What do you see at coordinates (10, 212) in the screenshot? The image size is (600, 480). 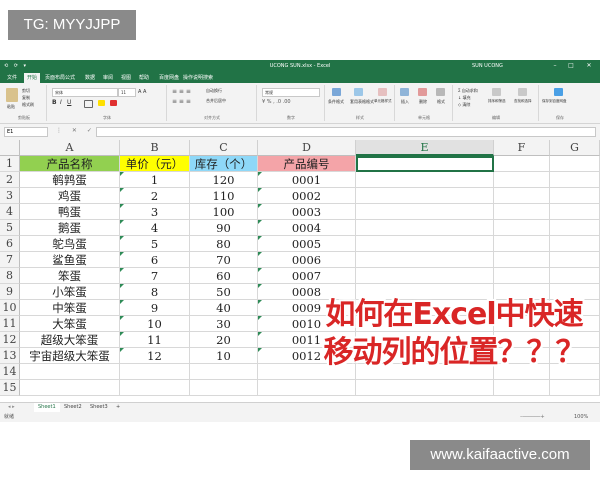 I see `row-header: 4` at bounding box center [10, 212].